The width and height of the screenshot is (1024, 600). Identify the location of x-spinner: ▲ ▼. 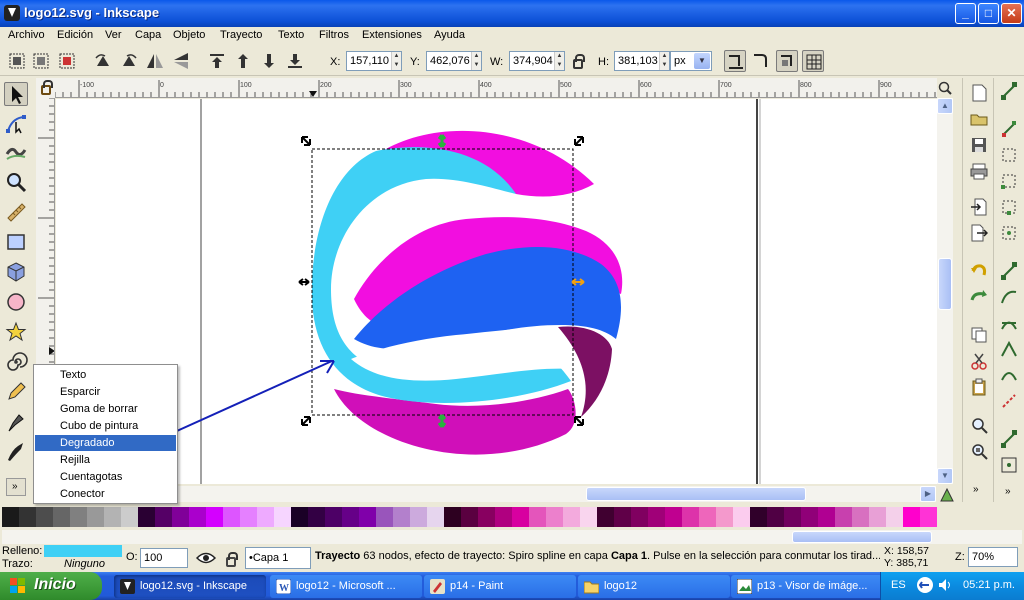
(396, 61).